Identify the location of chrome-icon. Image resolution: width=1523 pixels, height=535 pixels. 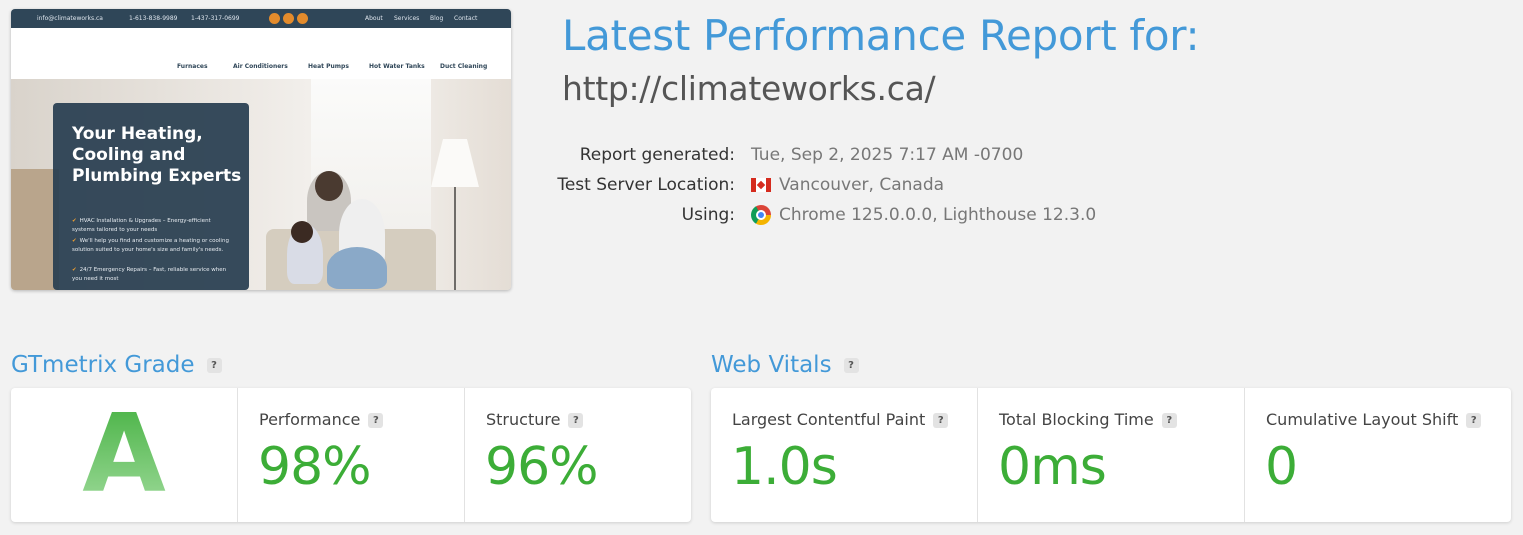
(761, 215).